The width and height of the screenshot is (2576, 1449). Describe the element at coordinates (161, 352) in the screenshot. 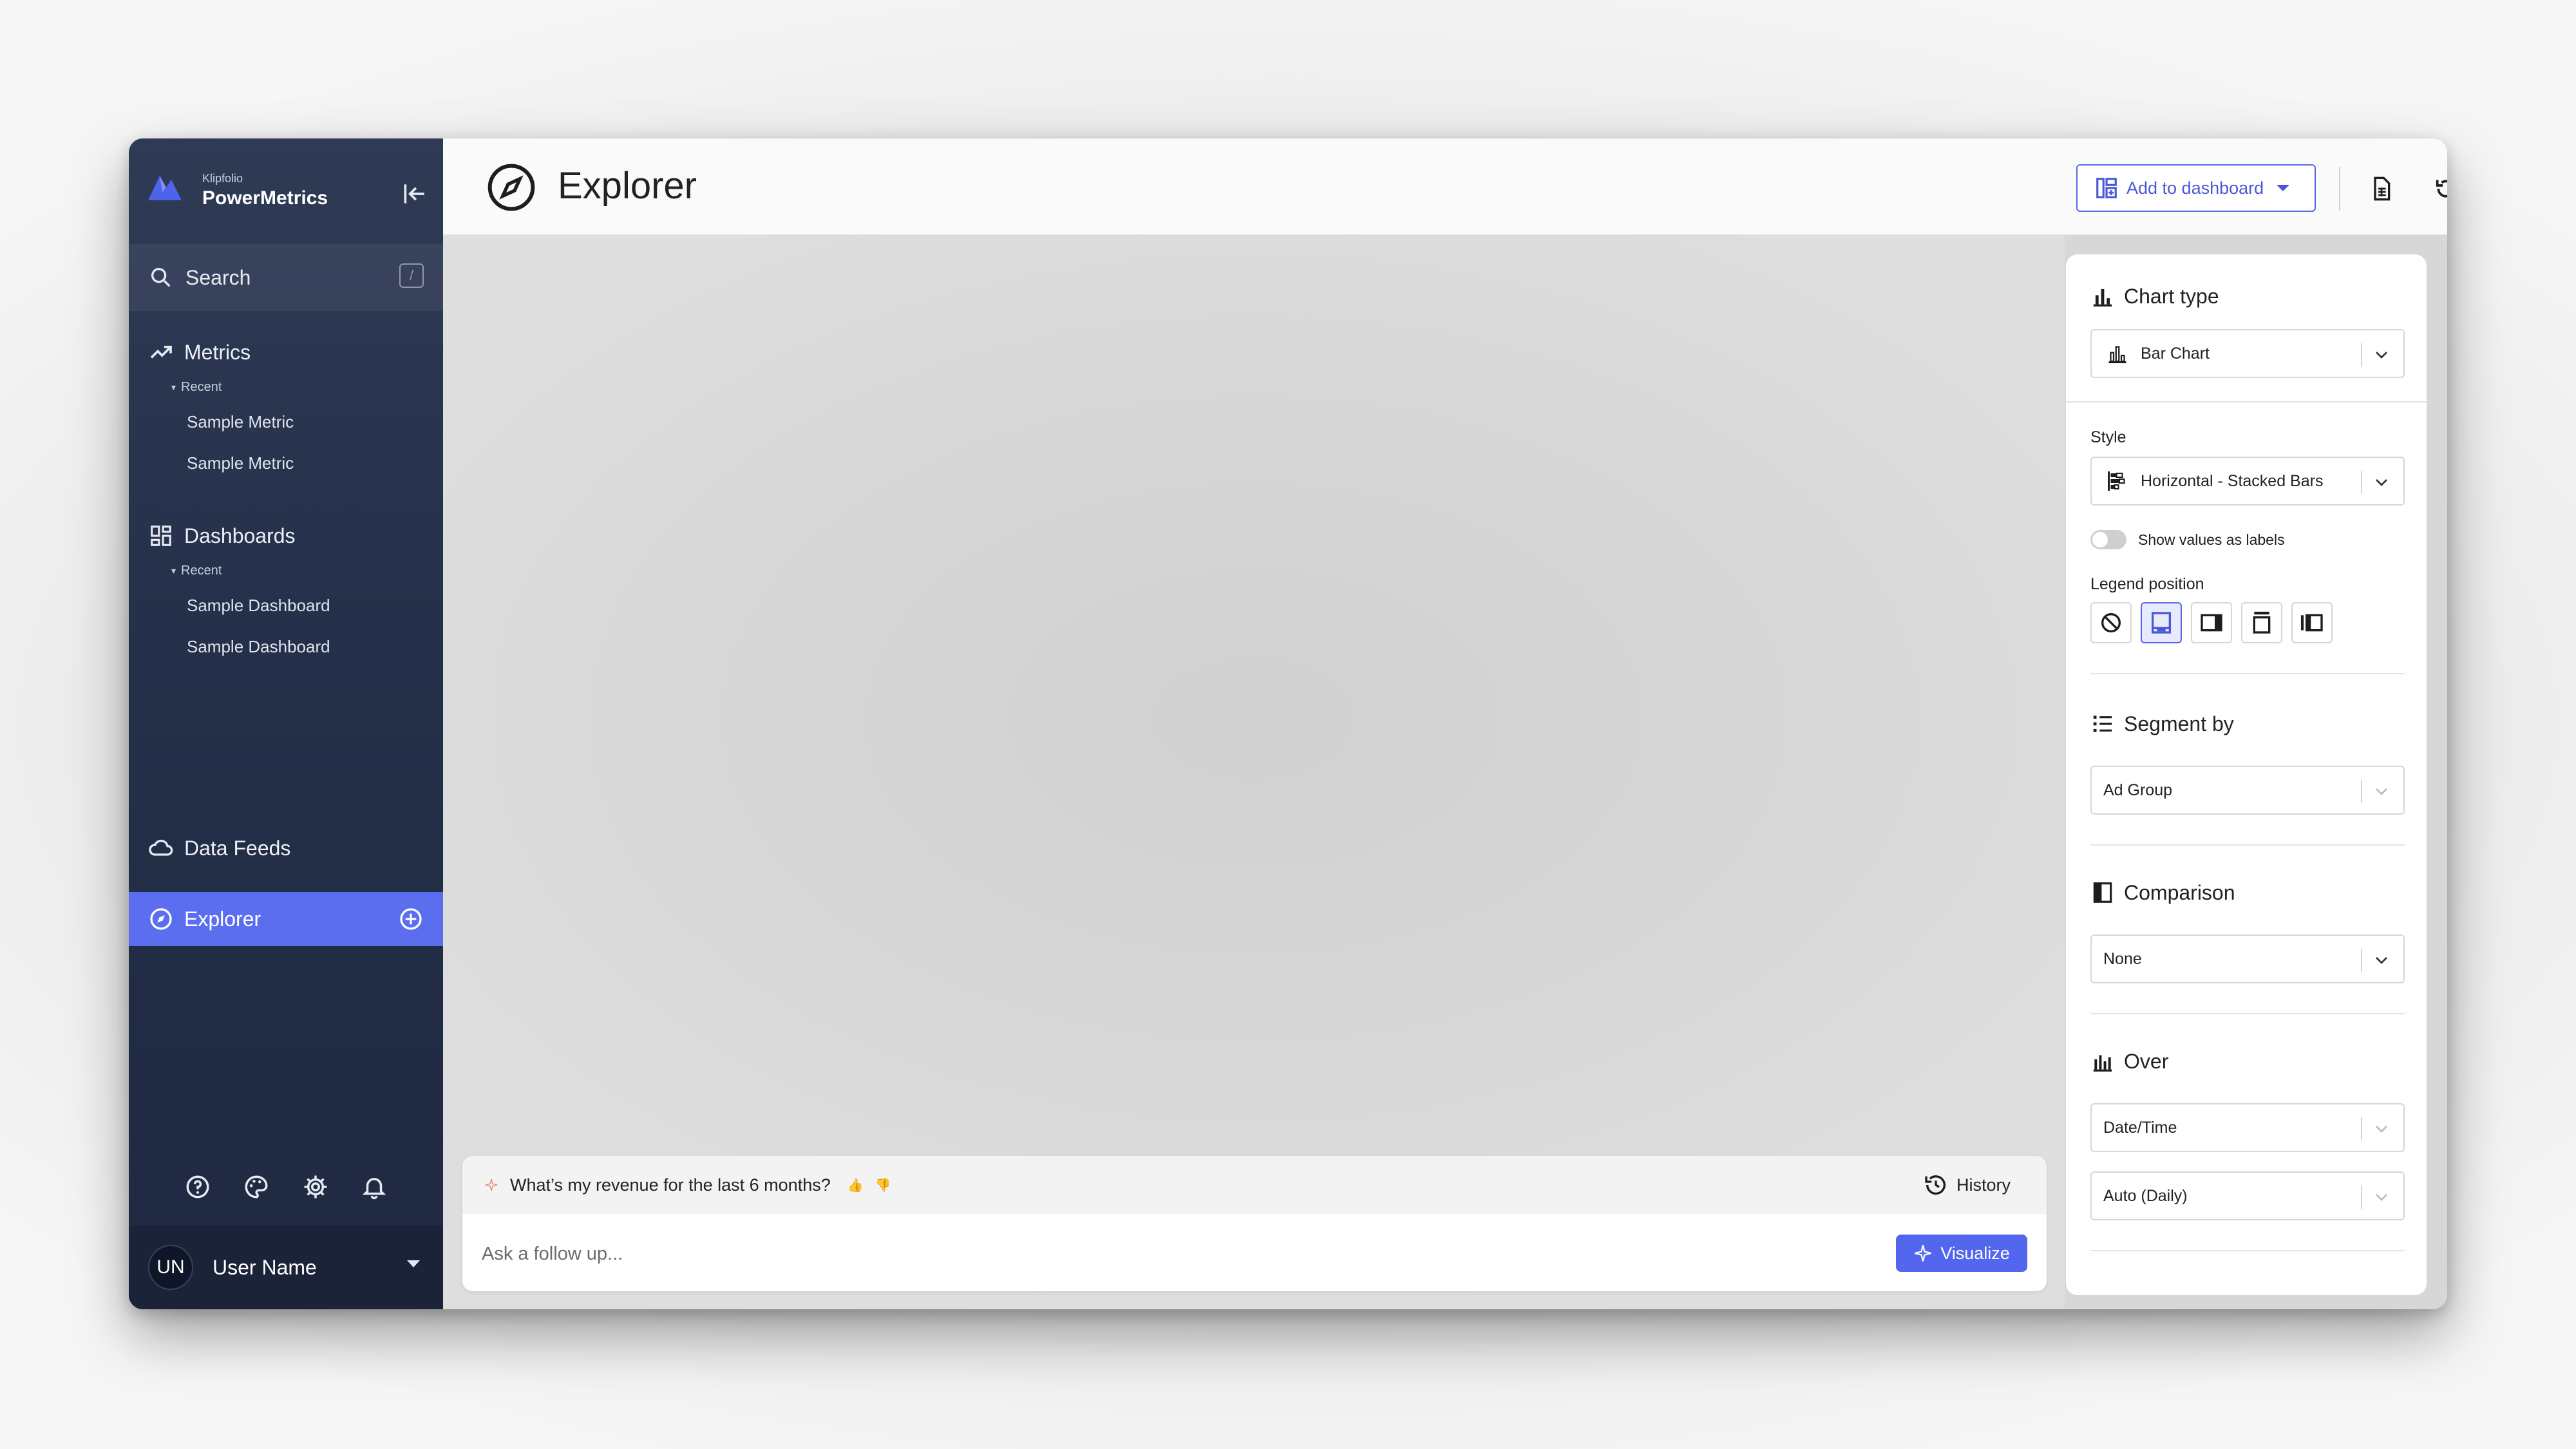

I see `trend-up-icon` at that location.